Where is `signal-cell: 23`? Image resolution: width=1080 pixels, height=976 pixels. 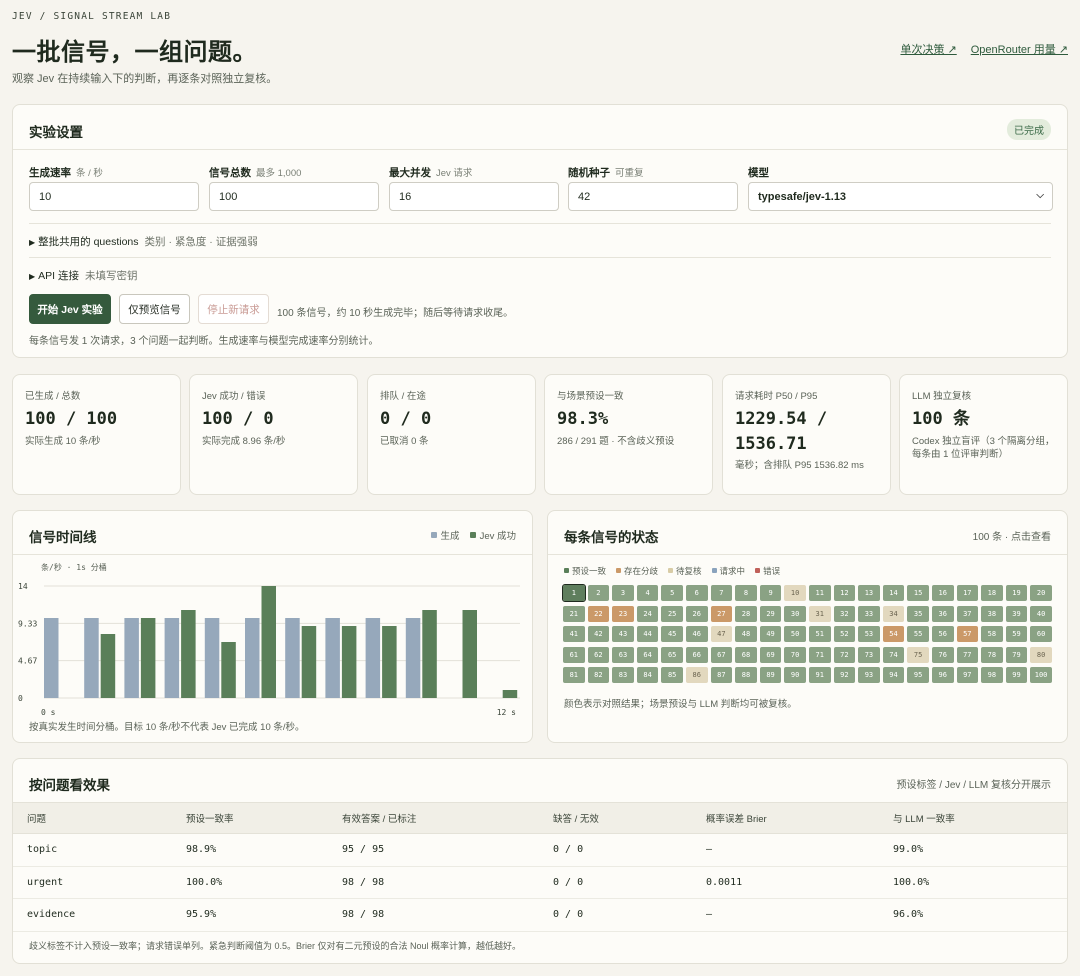
signal-cell: 23 is located at coordinates (623, 613).